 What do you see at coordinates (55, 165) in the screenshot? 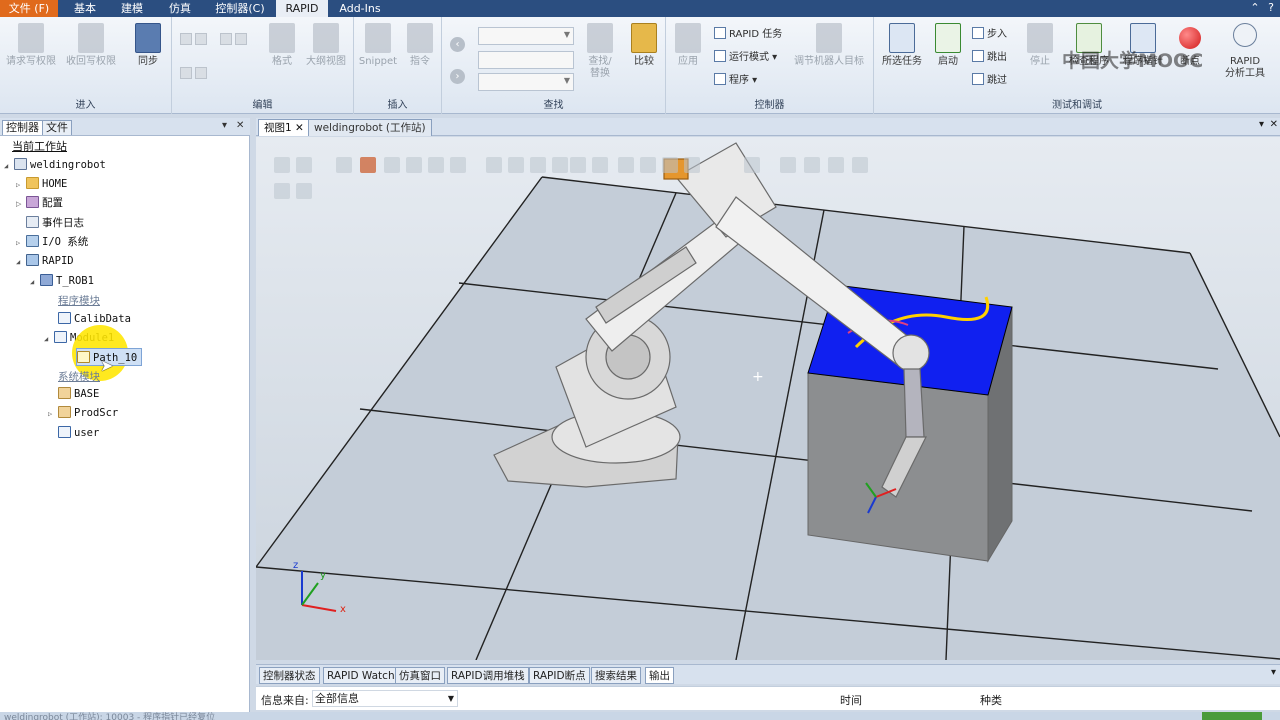
I see `tree-station: ◢ weldingrobot` at bounding box center [55, 165].